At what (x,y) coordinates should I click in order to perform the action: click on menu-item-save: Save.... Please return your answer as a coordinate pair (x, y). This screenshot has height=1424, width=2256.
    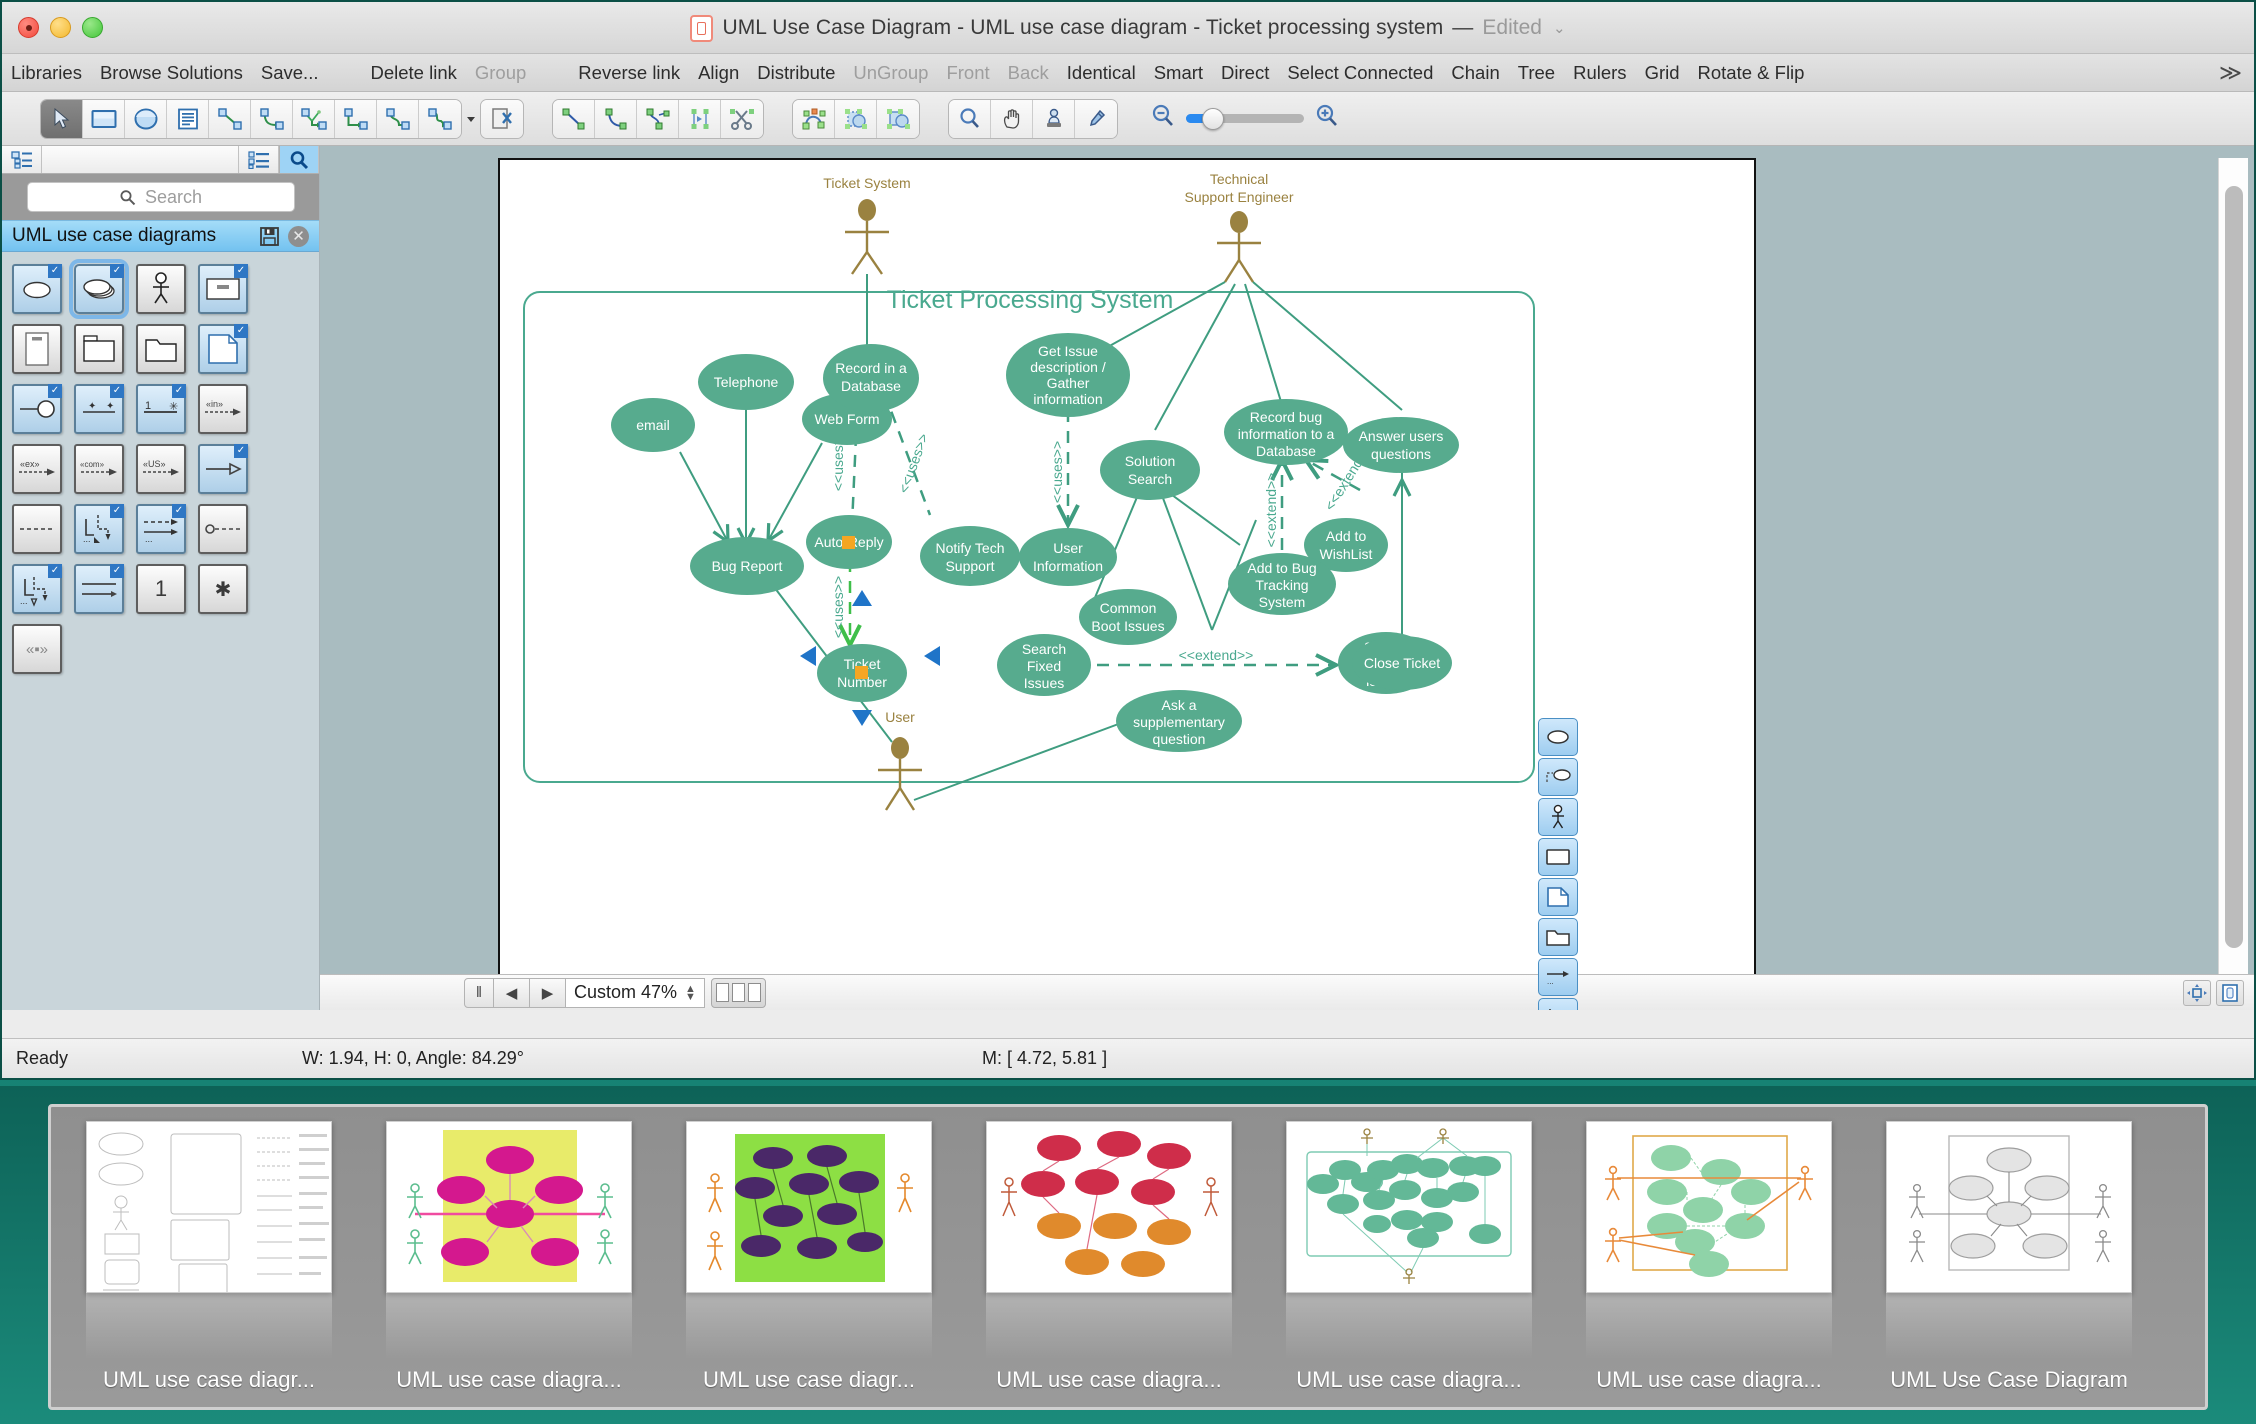
    Looking at the image, I should click on (290, 73).